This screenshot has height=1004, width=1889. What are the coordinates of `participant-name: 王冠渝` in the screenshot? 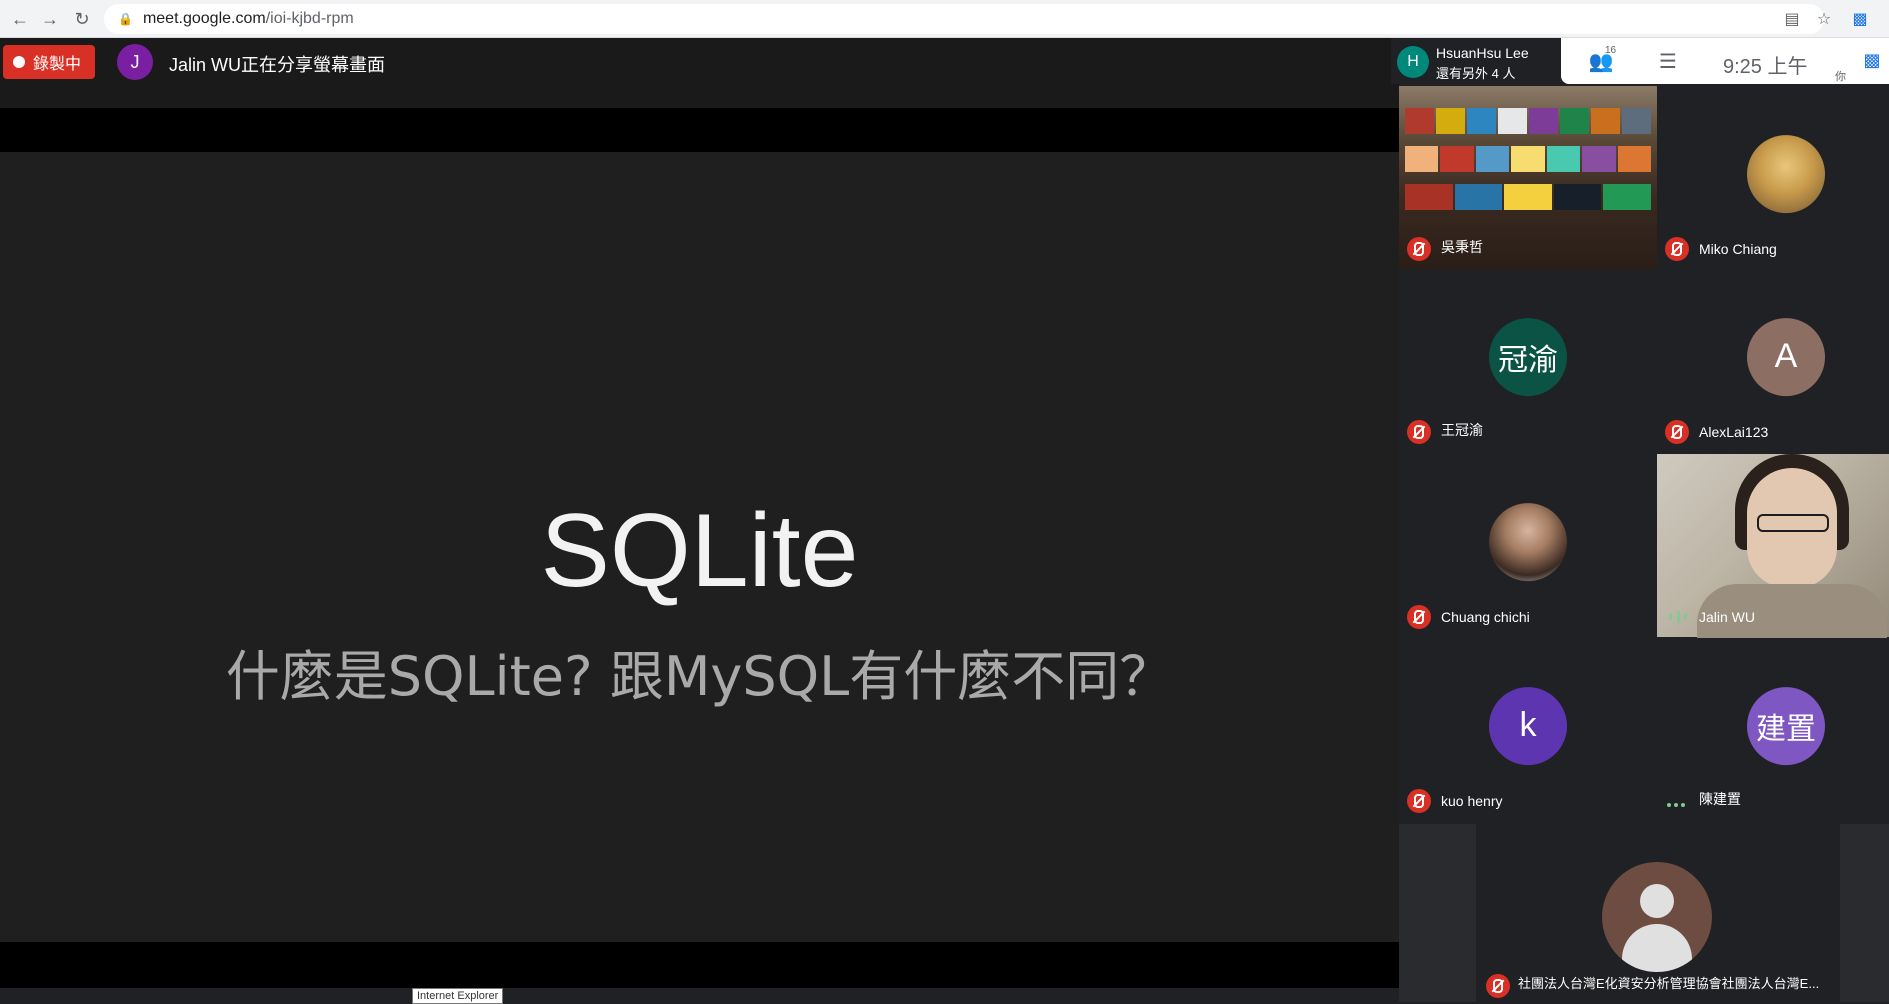 It's located at (1462, 430).